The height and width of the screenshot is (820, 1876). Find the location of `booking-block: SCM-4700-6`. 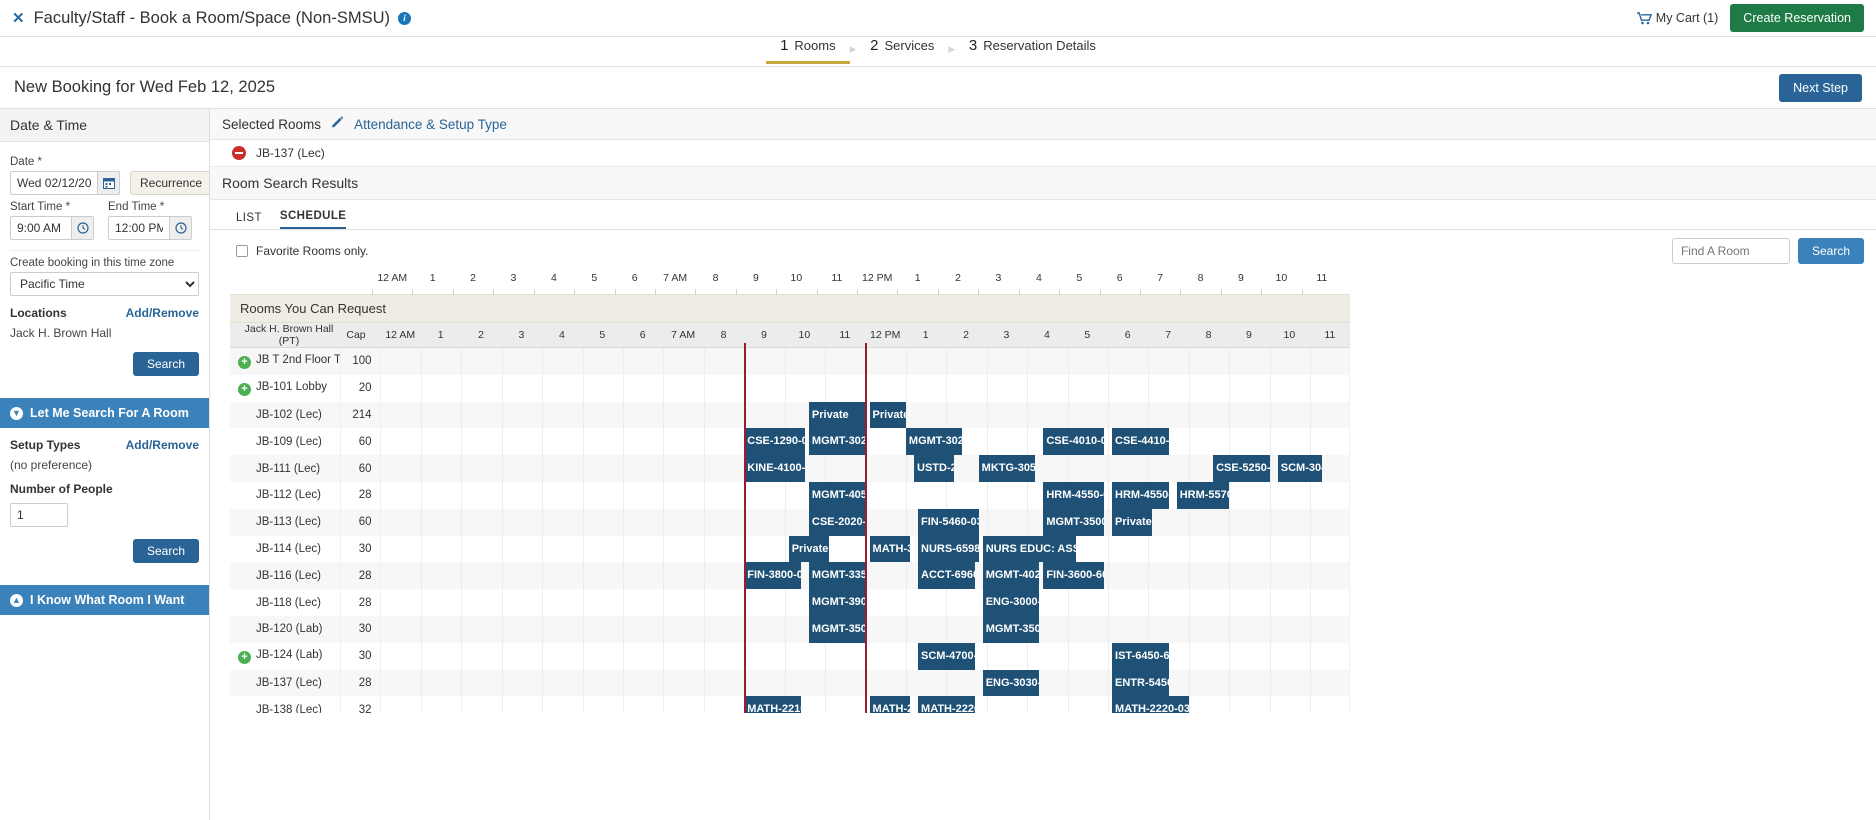

booking-block: SCM-4700-6 is located at coordinates (946, 656).